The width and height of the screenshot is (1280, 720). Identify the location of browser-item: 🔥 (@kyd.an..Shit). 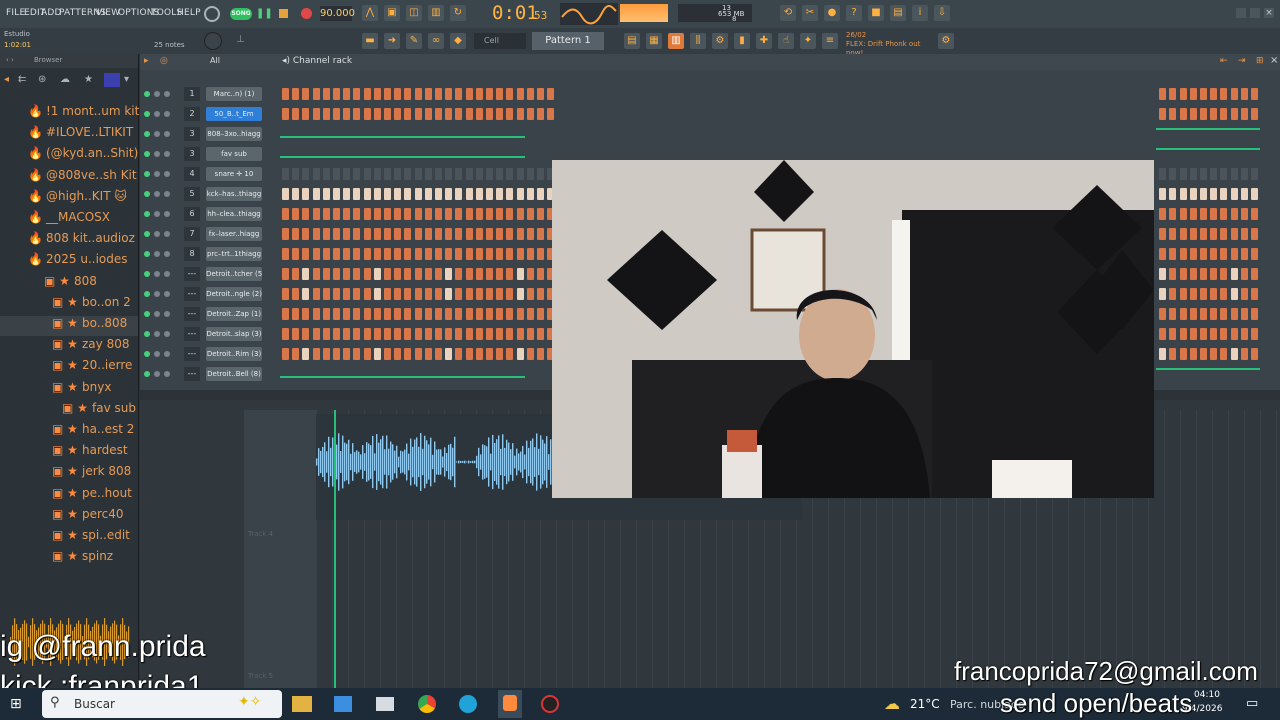
(69, 156).